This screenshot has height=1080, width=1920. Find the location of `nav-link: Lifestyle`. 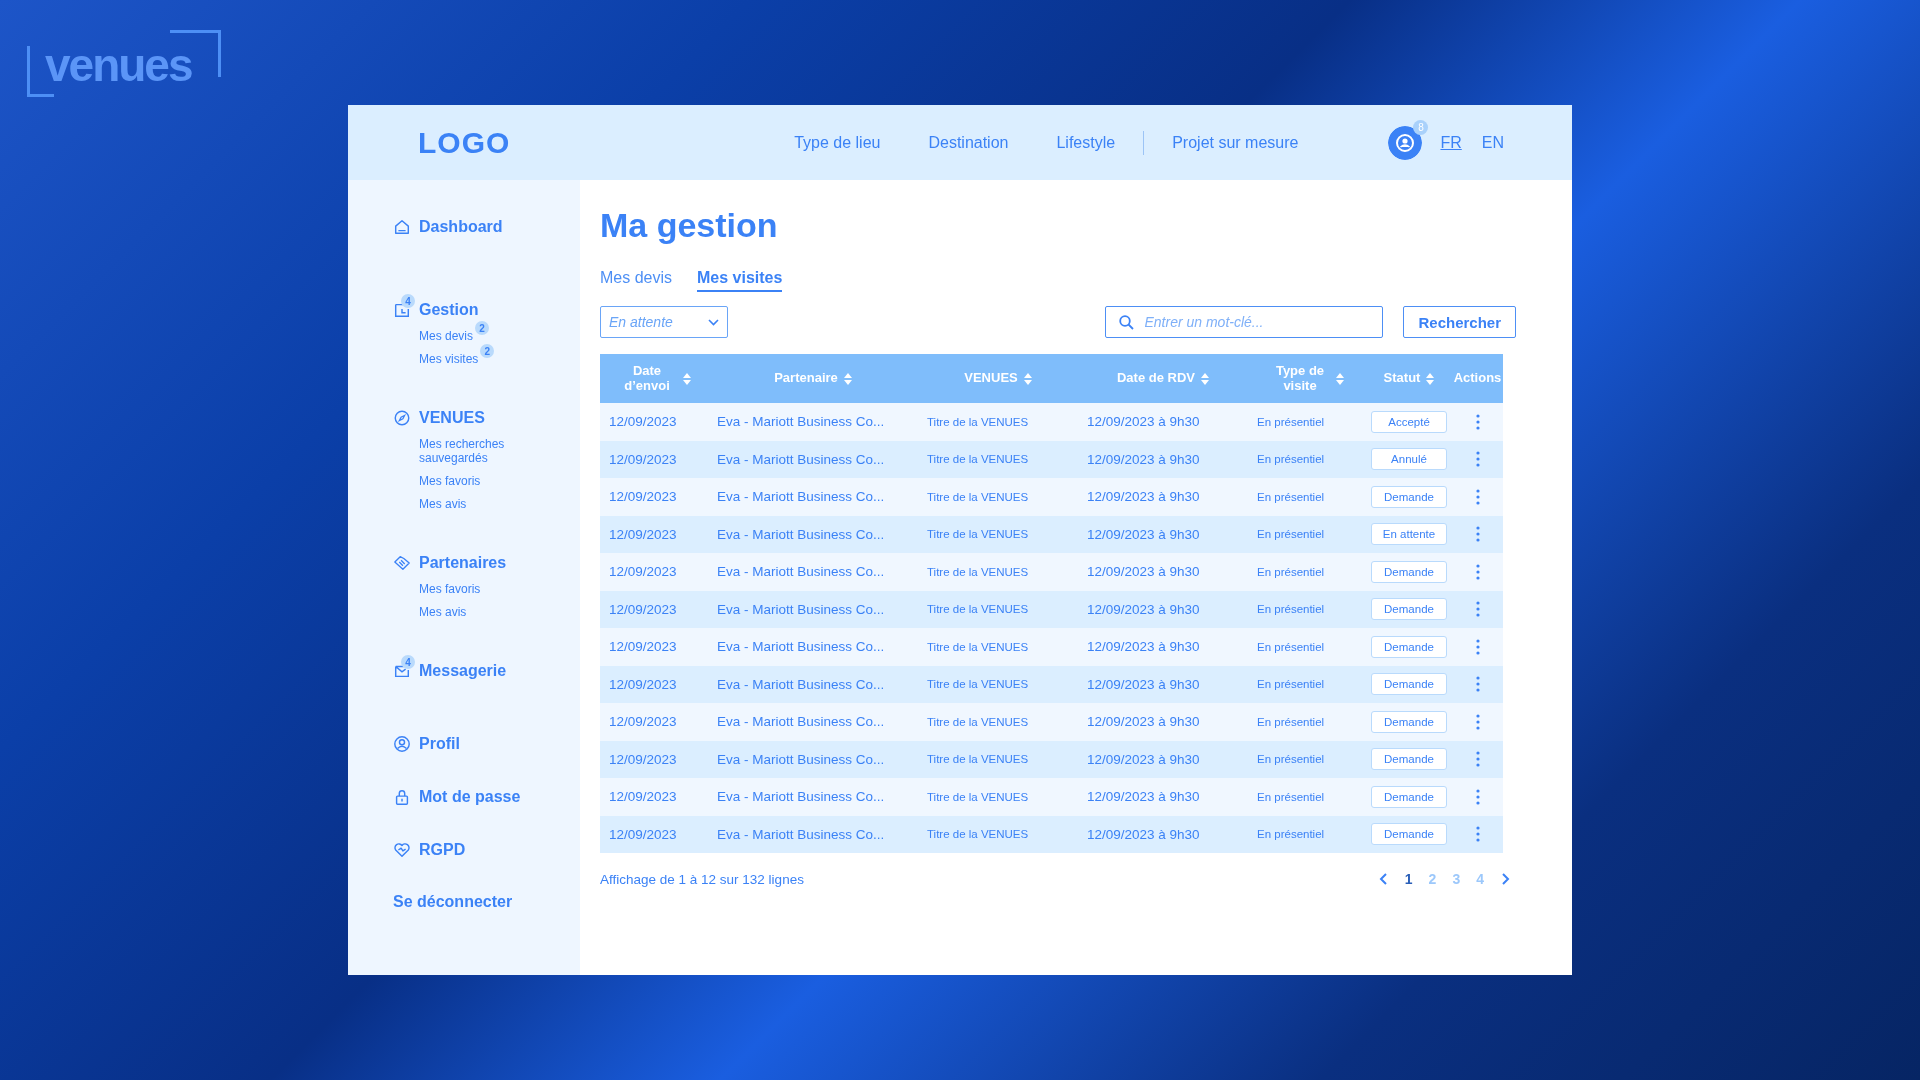

nav-link: Lifestyle is located at coordinates (1086, 142).